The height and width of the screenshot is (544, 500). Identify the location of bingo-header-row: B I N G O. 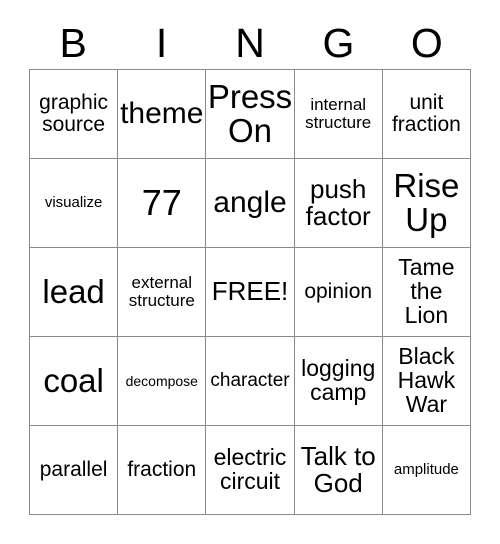
(250, 43).